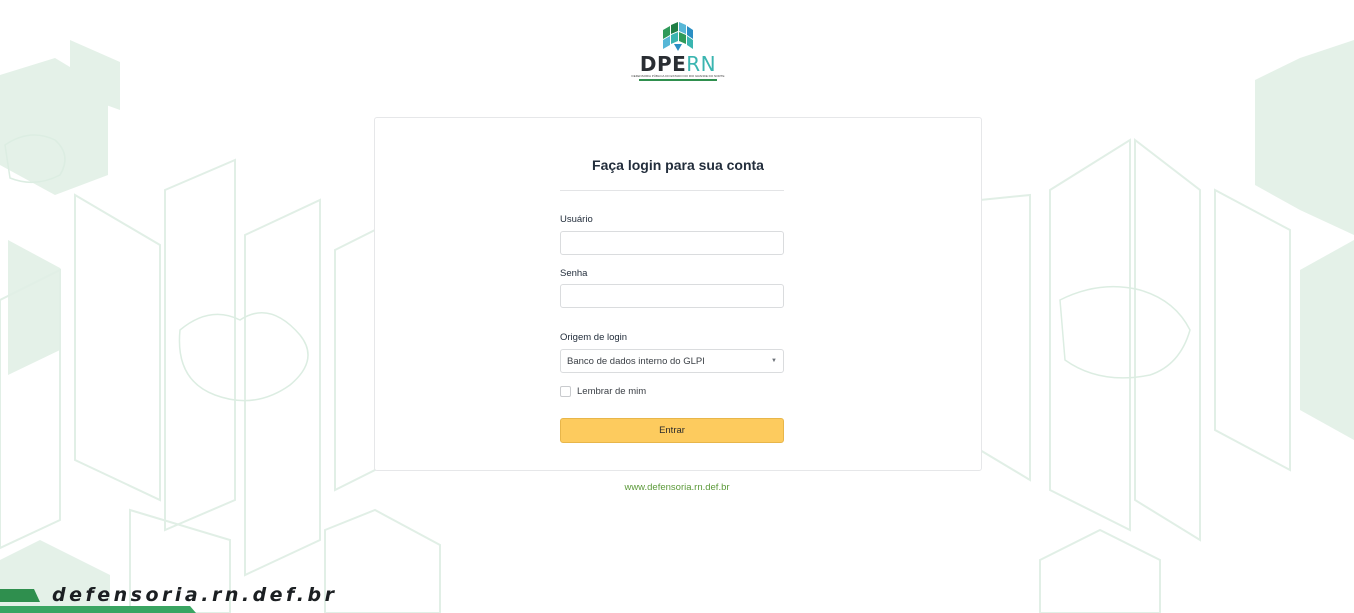 The image size is (1354, 613). I want to click on submit-button: Entrar, so click(672, 430).